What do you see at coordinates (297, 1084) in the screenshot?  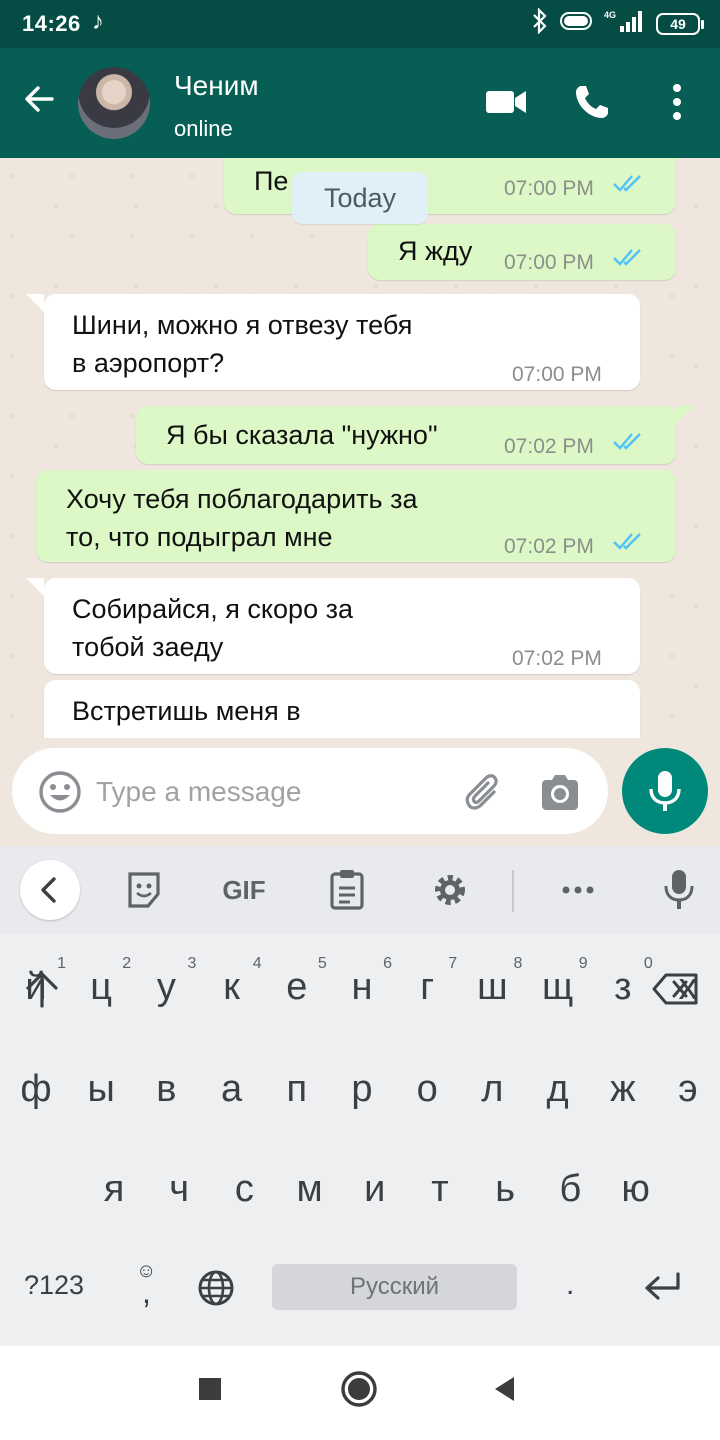 I see `key: п` at bounding box center [297, 1084].